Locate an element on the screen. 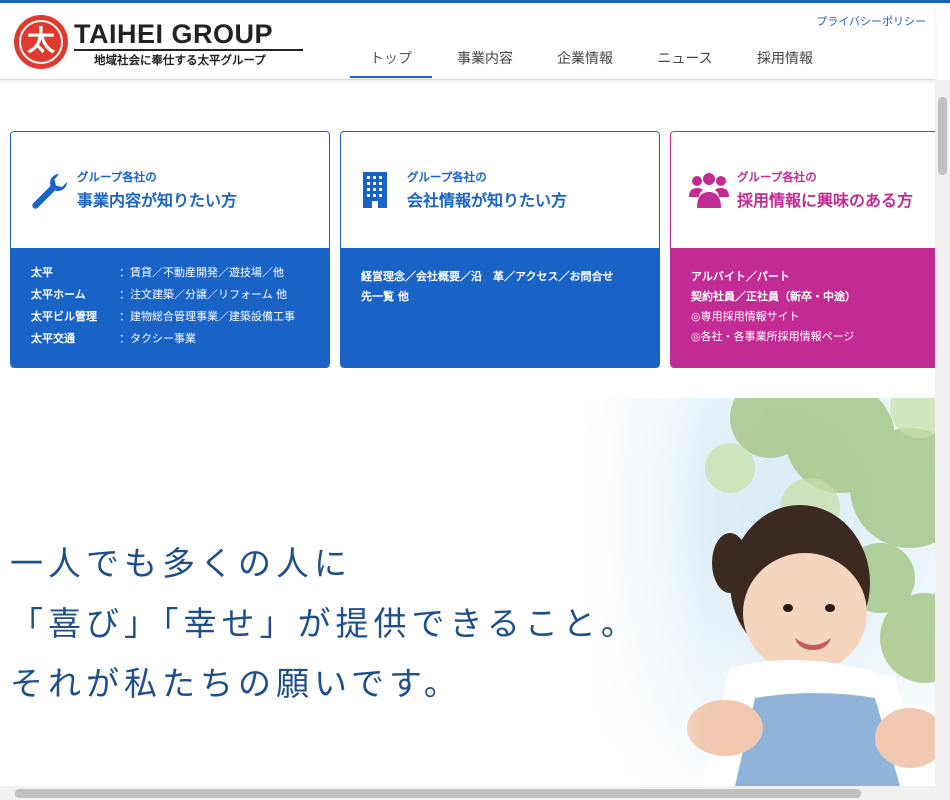  logo-glyph: 太 is located at coordinates (40, 40).